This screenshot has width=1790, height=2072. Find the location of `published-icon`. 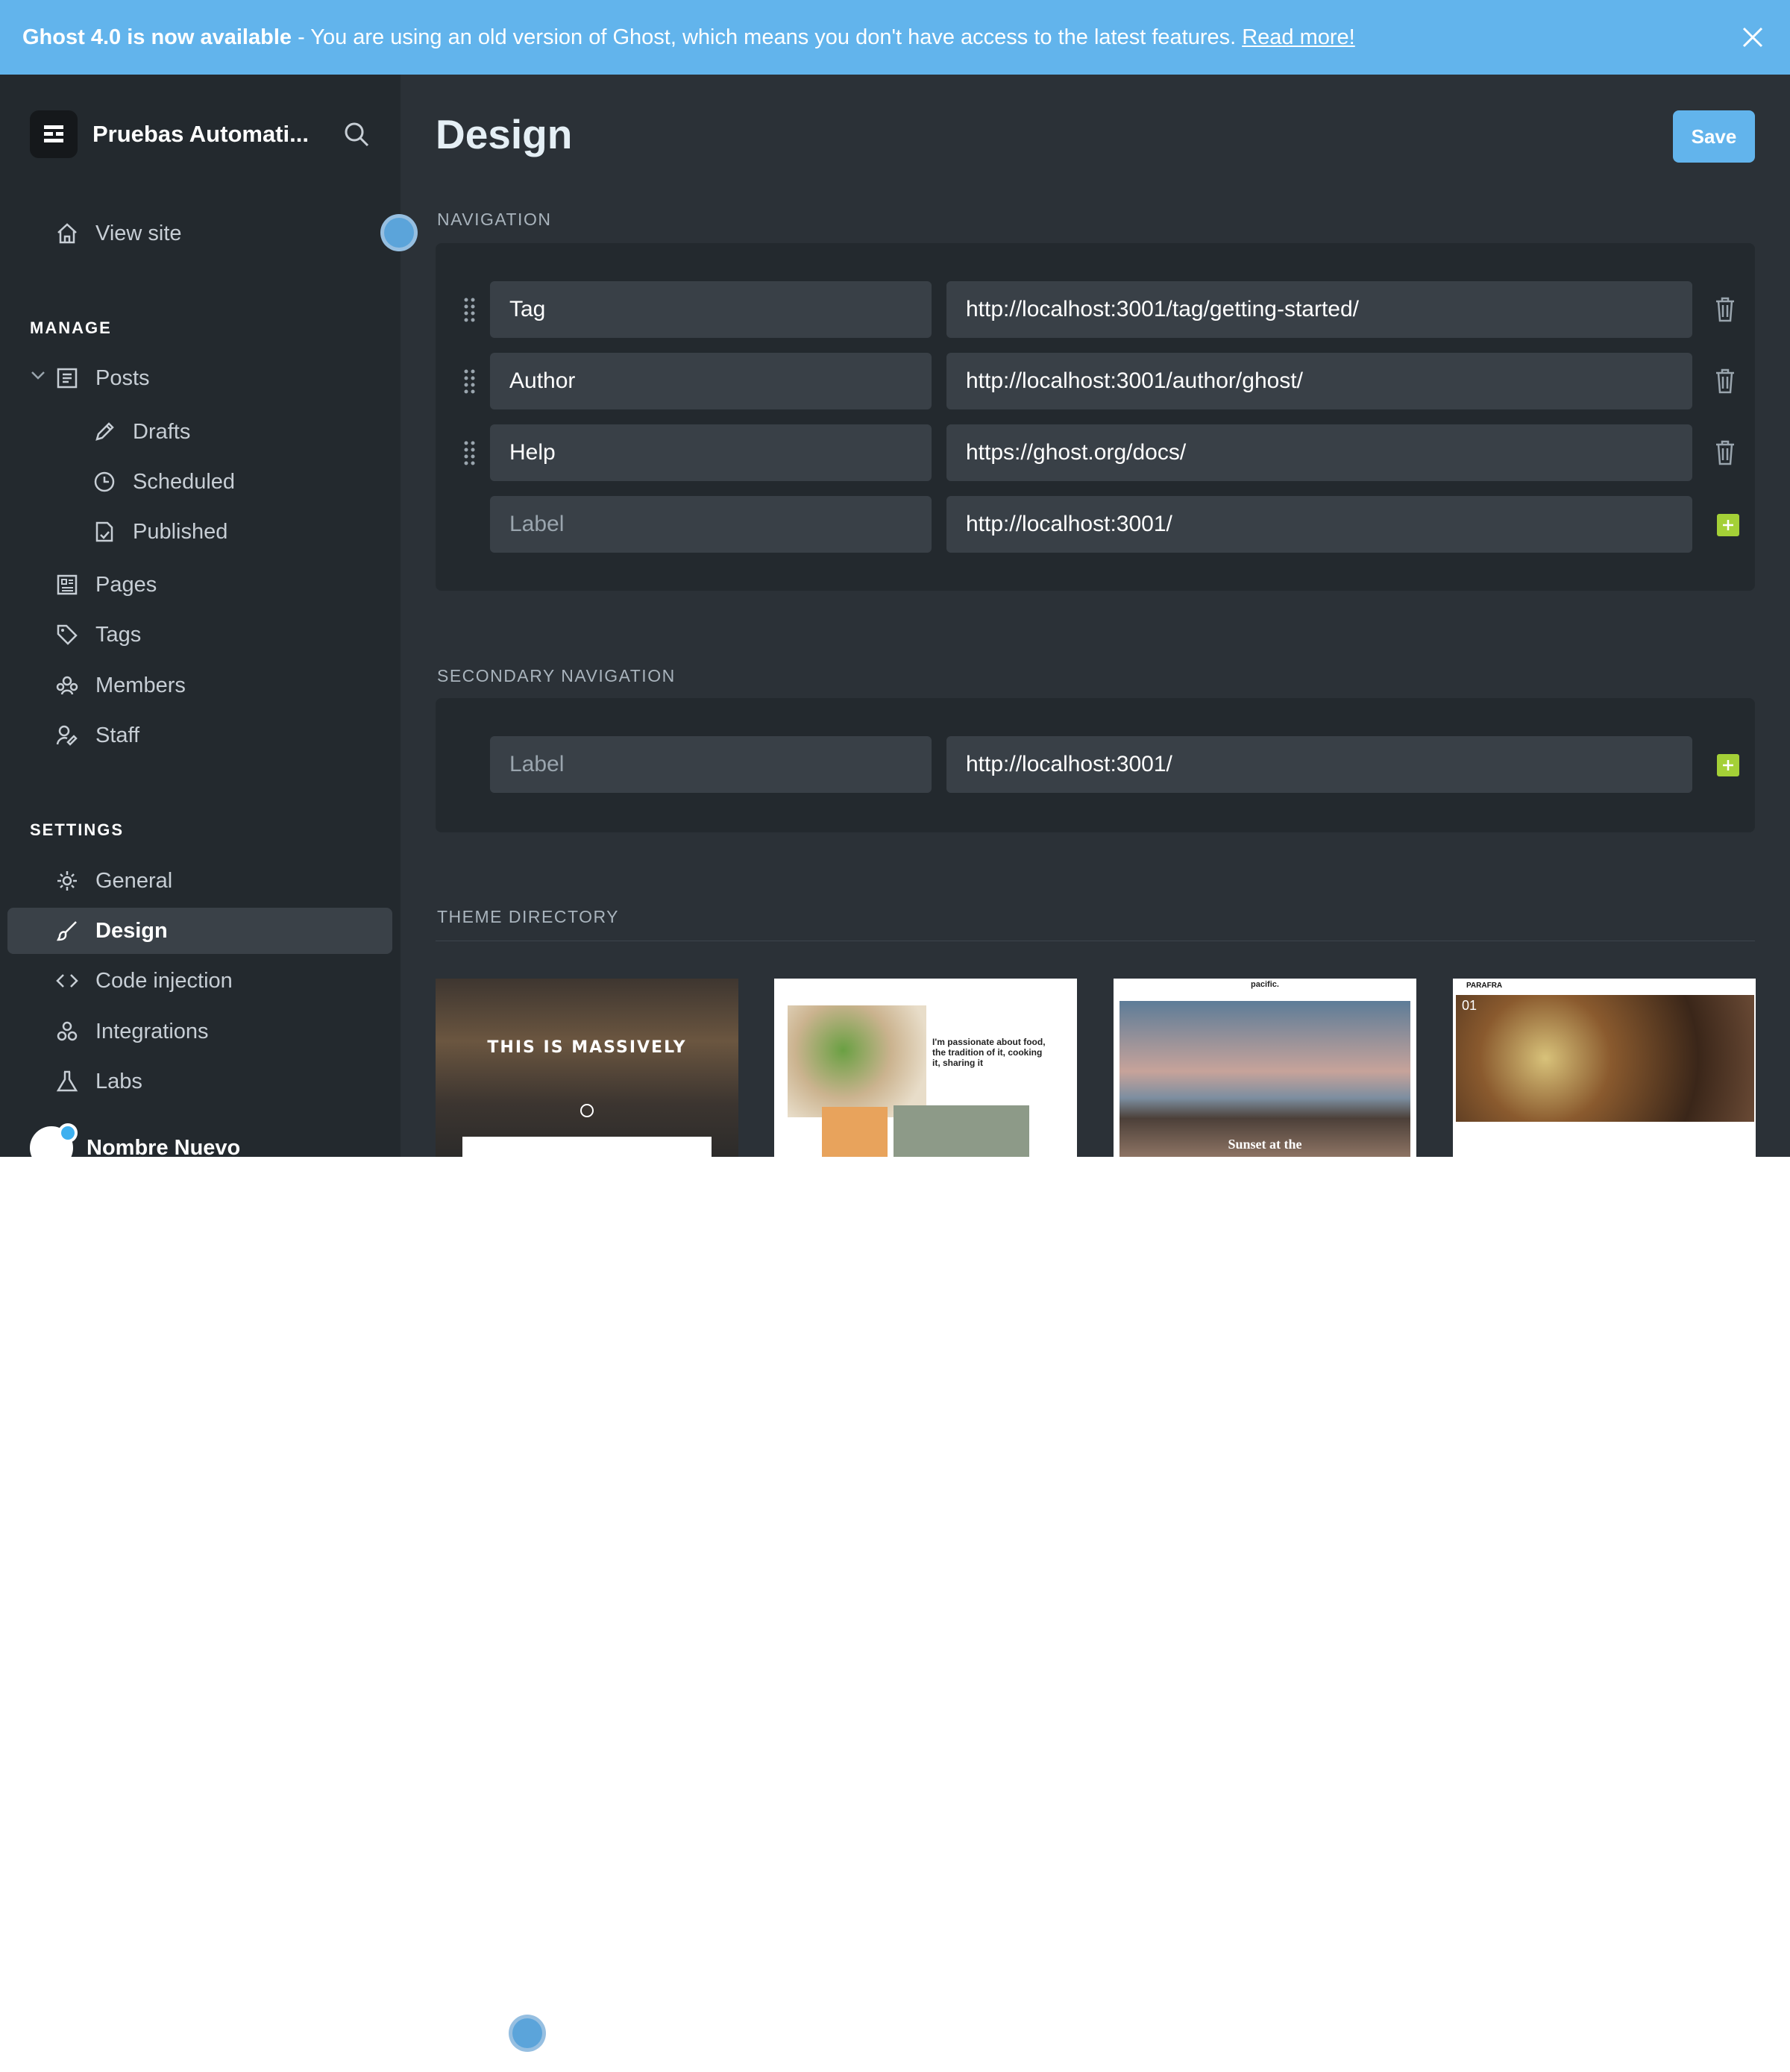

published-icon is located at coordinates (104, 531).